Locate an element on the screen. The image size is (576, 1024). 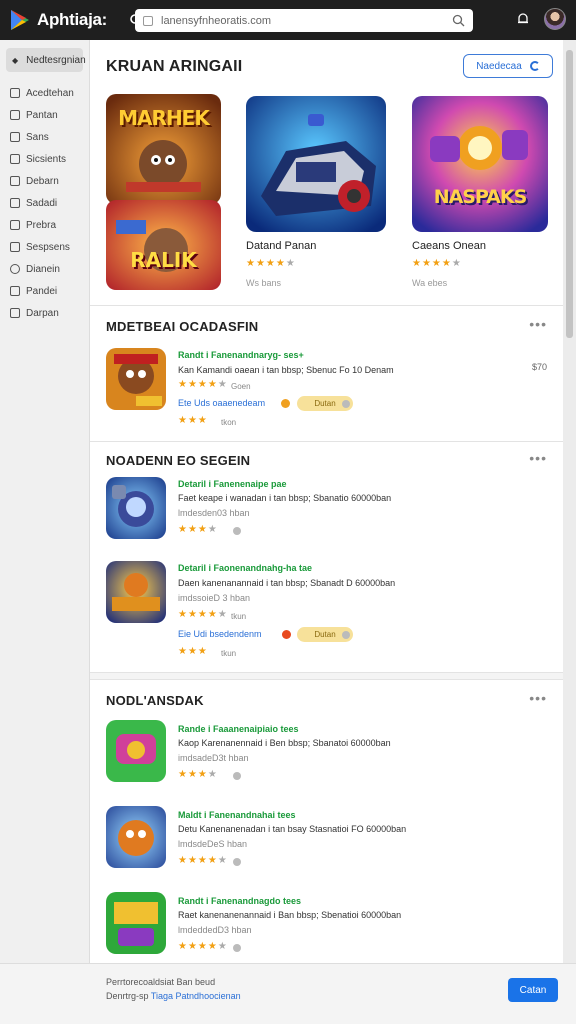
sidebar-item-1: Acedtehan is located at coordinates (44, 93).